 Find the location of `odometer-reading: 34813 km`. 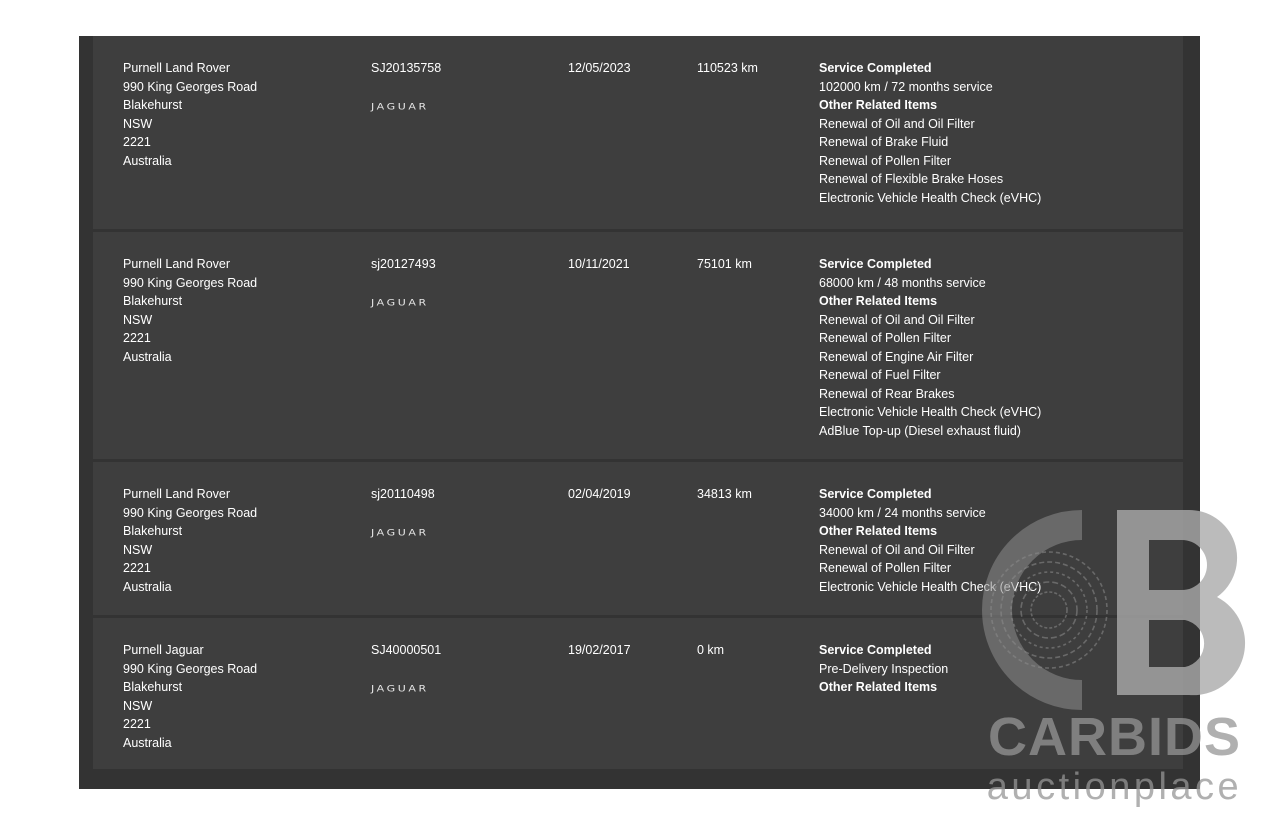

odometer-reading: 34813 km is located at coordinates (724, 494).